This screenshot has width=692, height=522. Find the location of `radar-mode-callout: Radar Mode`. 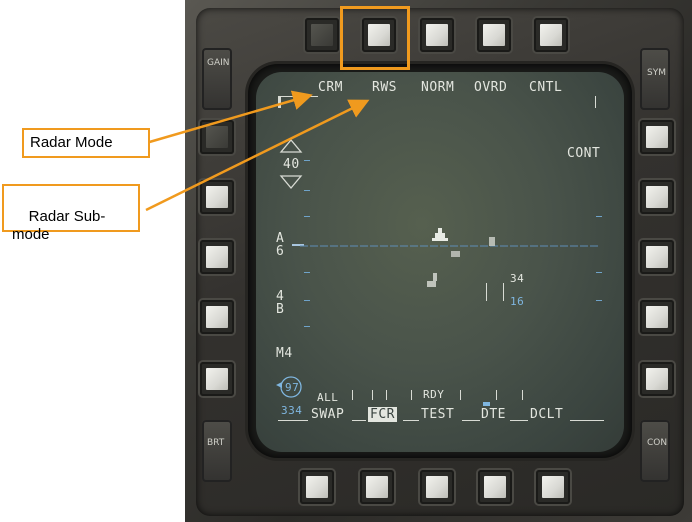

radar-mode-callout: Radar Mode is located at coordinates (86, 143).